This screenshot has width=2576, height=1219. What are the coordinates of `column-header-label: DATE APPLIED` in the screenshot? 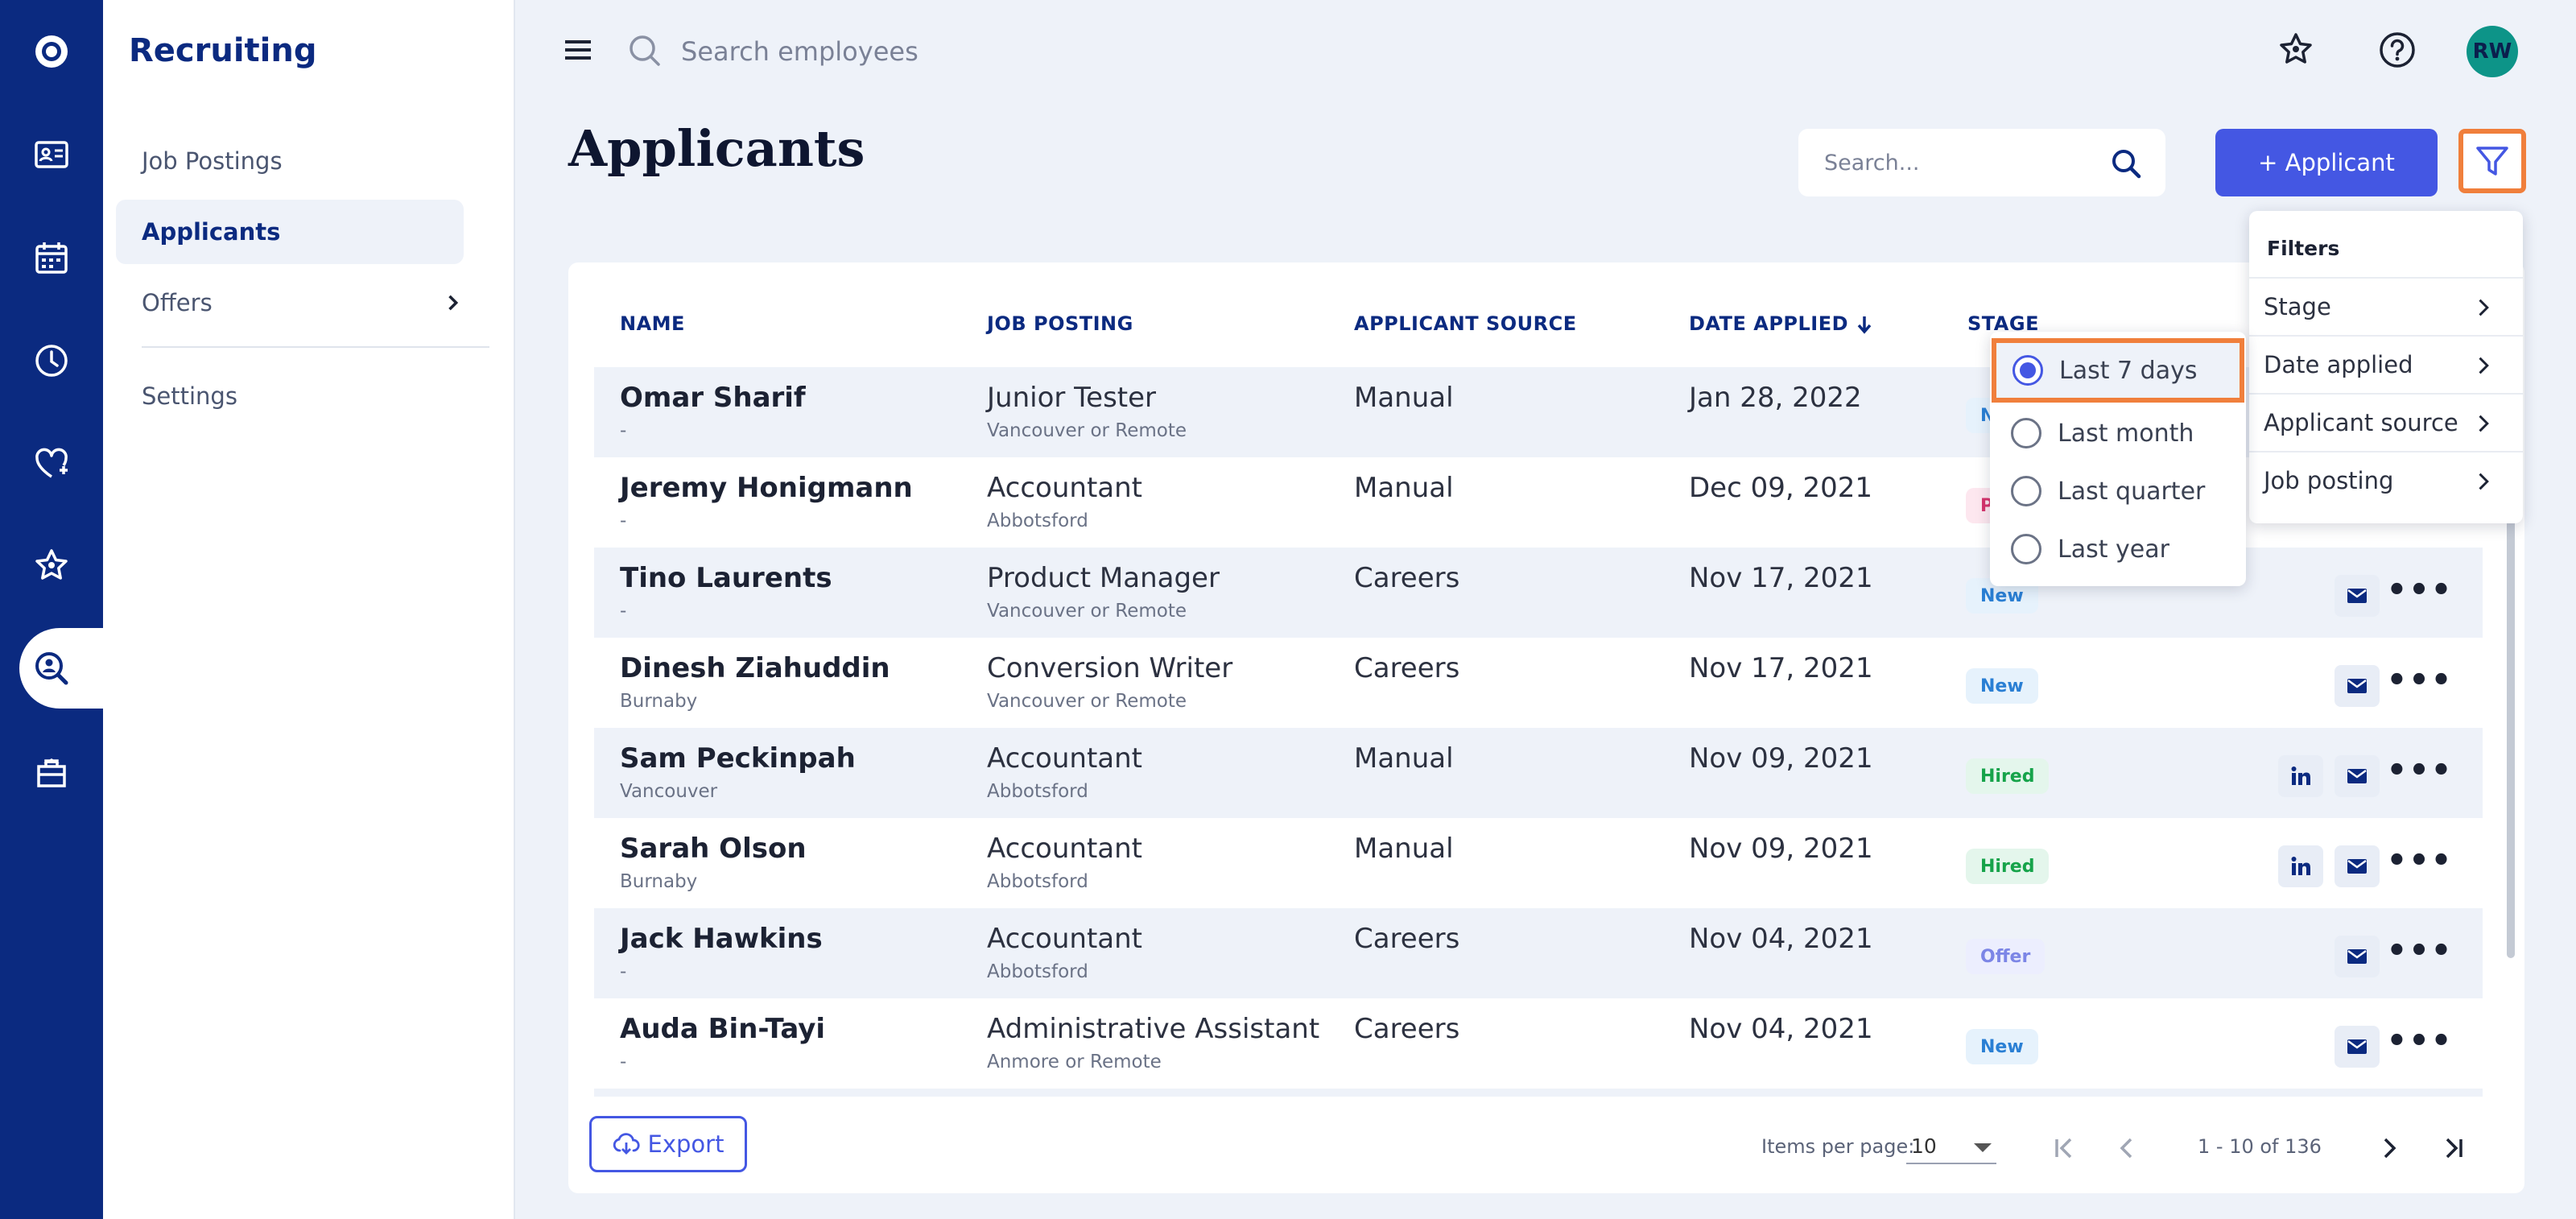 It's located at (1769, 323).